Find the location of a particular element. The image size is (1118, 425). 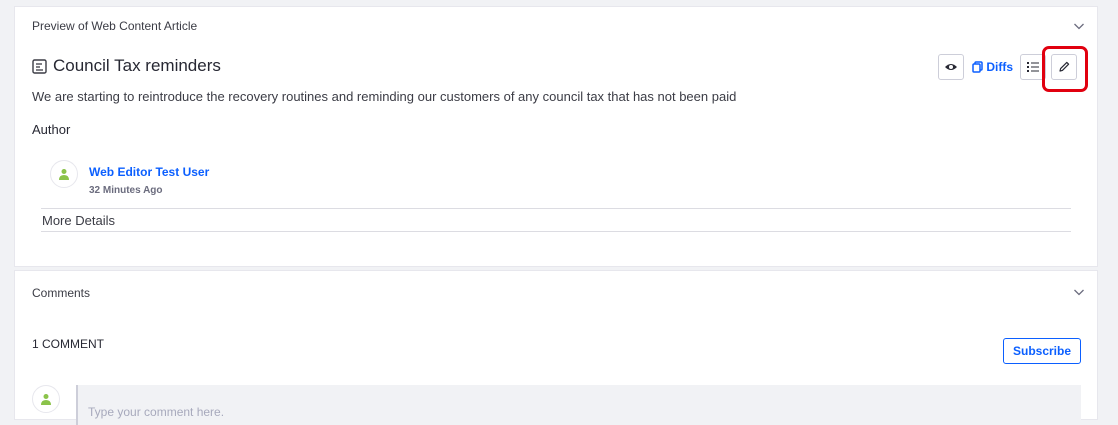

comments-panel-title: Comments is located at coordinates (61, 293).